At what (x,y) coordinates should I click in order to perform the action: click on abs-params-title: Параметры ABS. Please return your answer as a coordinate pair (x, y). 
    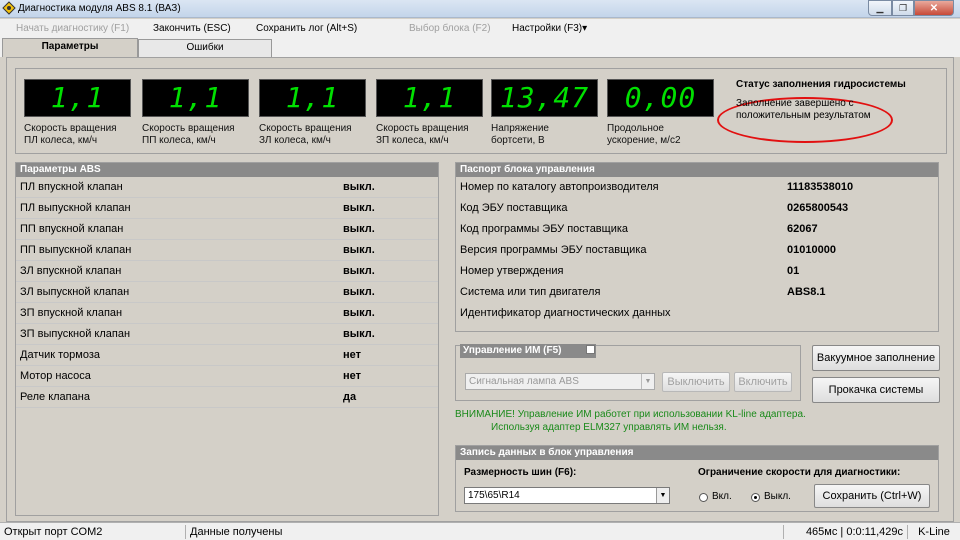
    Looking at the image, I should click on (227, 170).